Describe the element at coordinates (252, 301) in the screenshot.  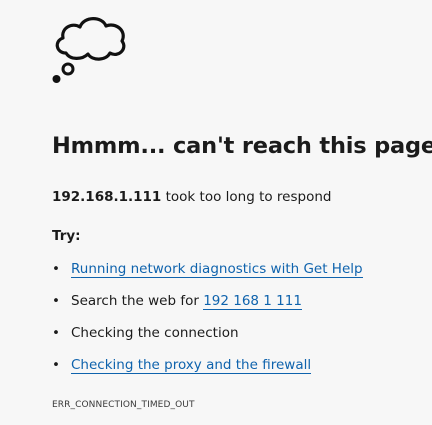
I see `search-web-link: 192 168 1 111` at that location.